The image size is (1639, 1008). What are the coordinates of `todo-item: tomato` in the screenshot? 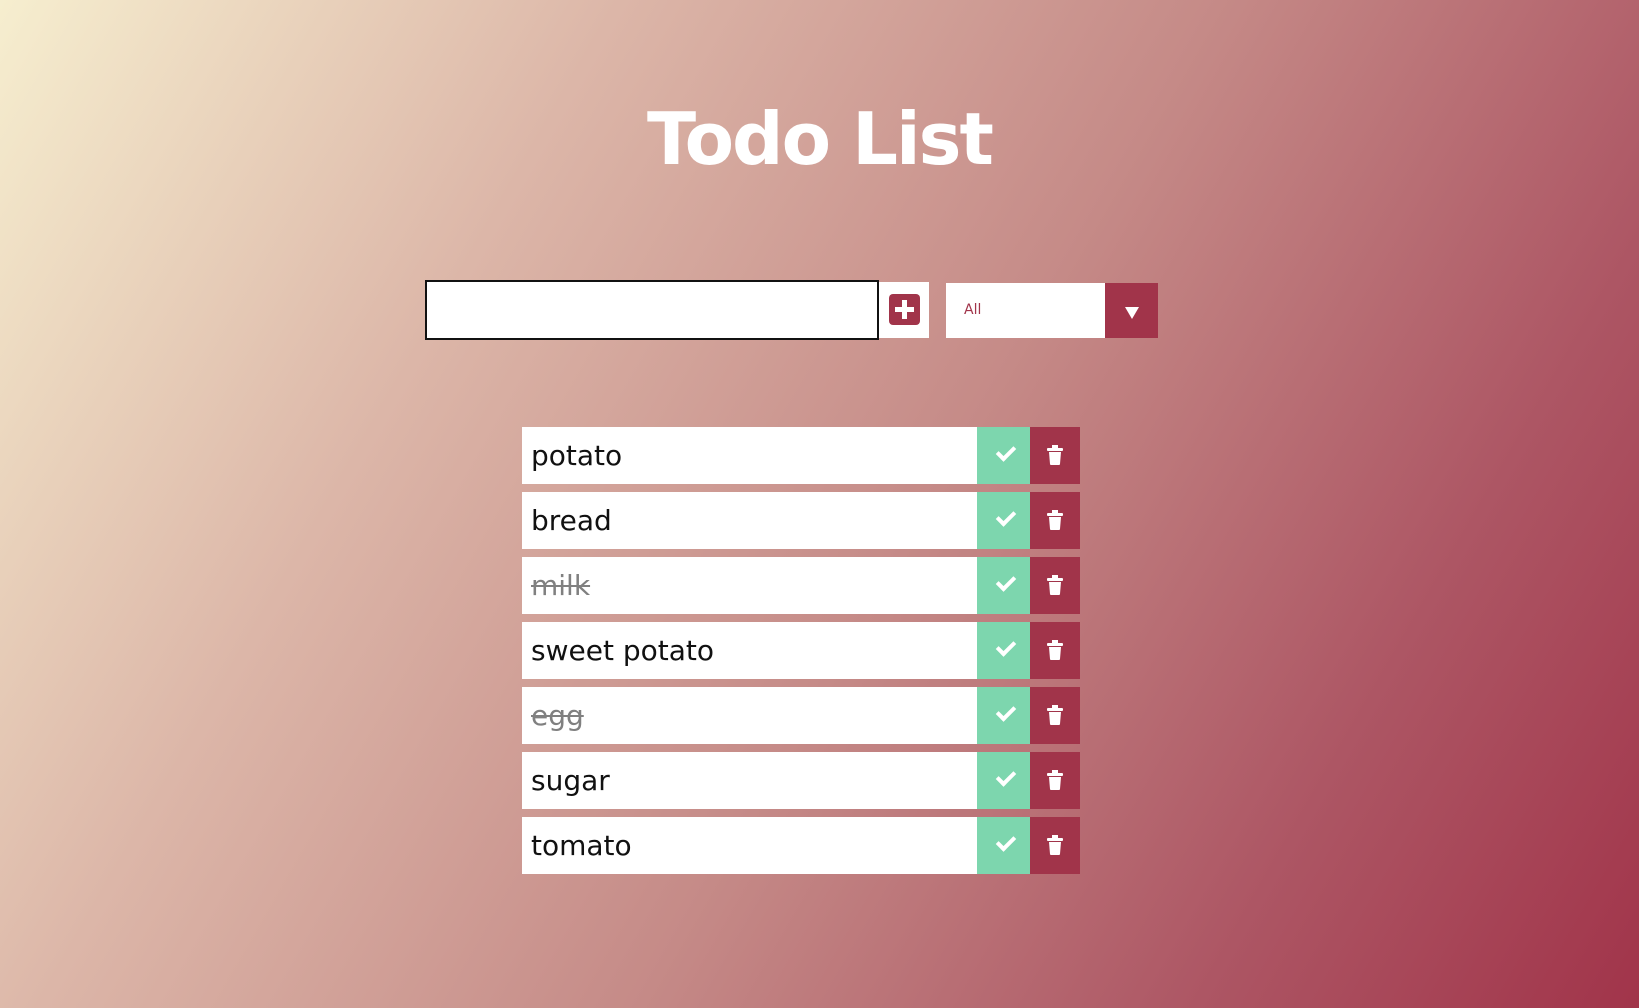 It's located at (801, 845).